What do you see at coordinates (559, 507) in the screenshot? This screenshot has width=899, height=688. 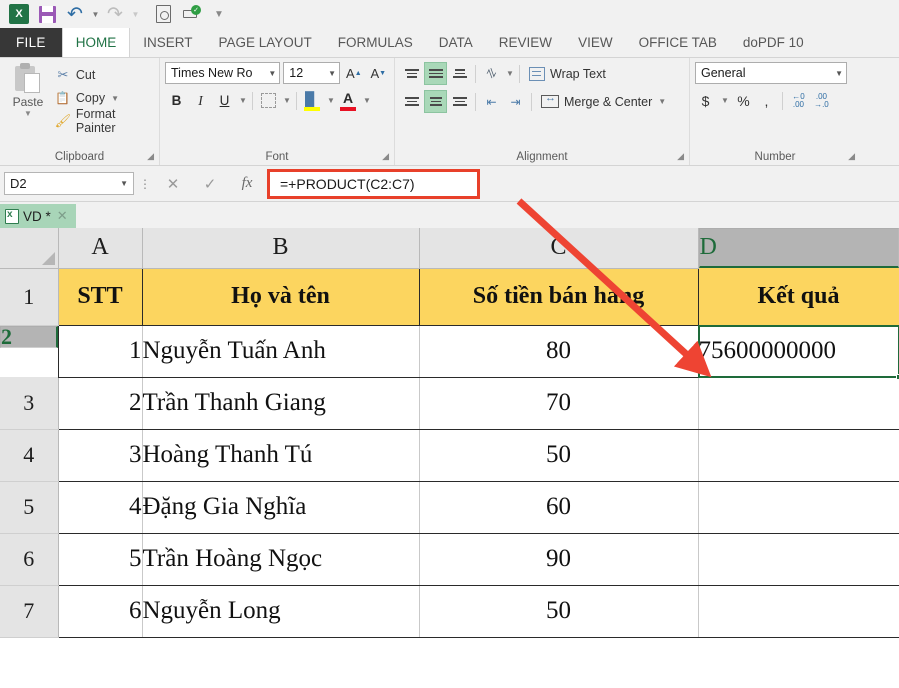 I see `cell-c5: 60` at bounding box center [559, 507].